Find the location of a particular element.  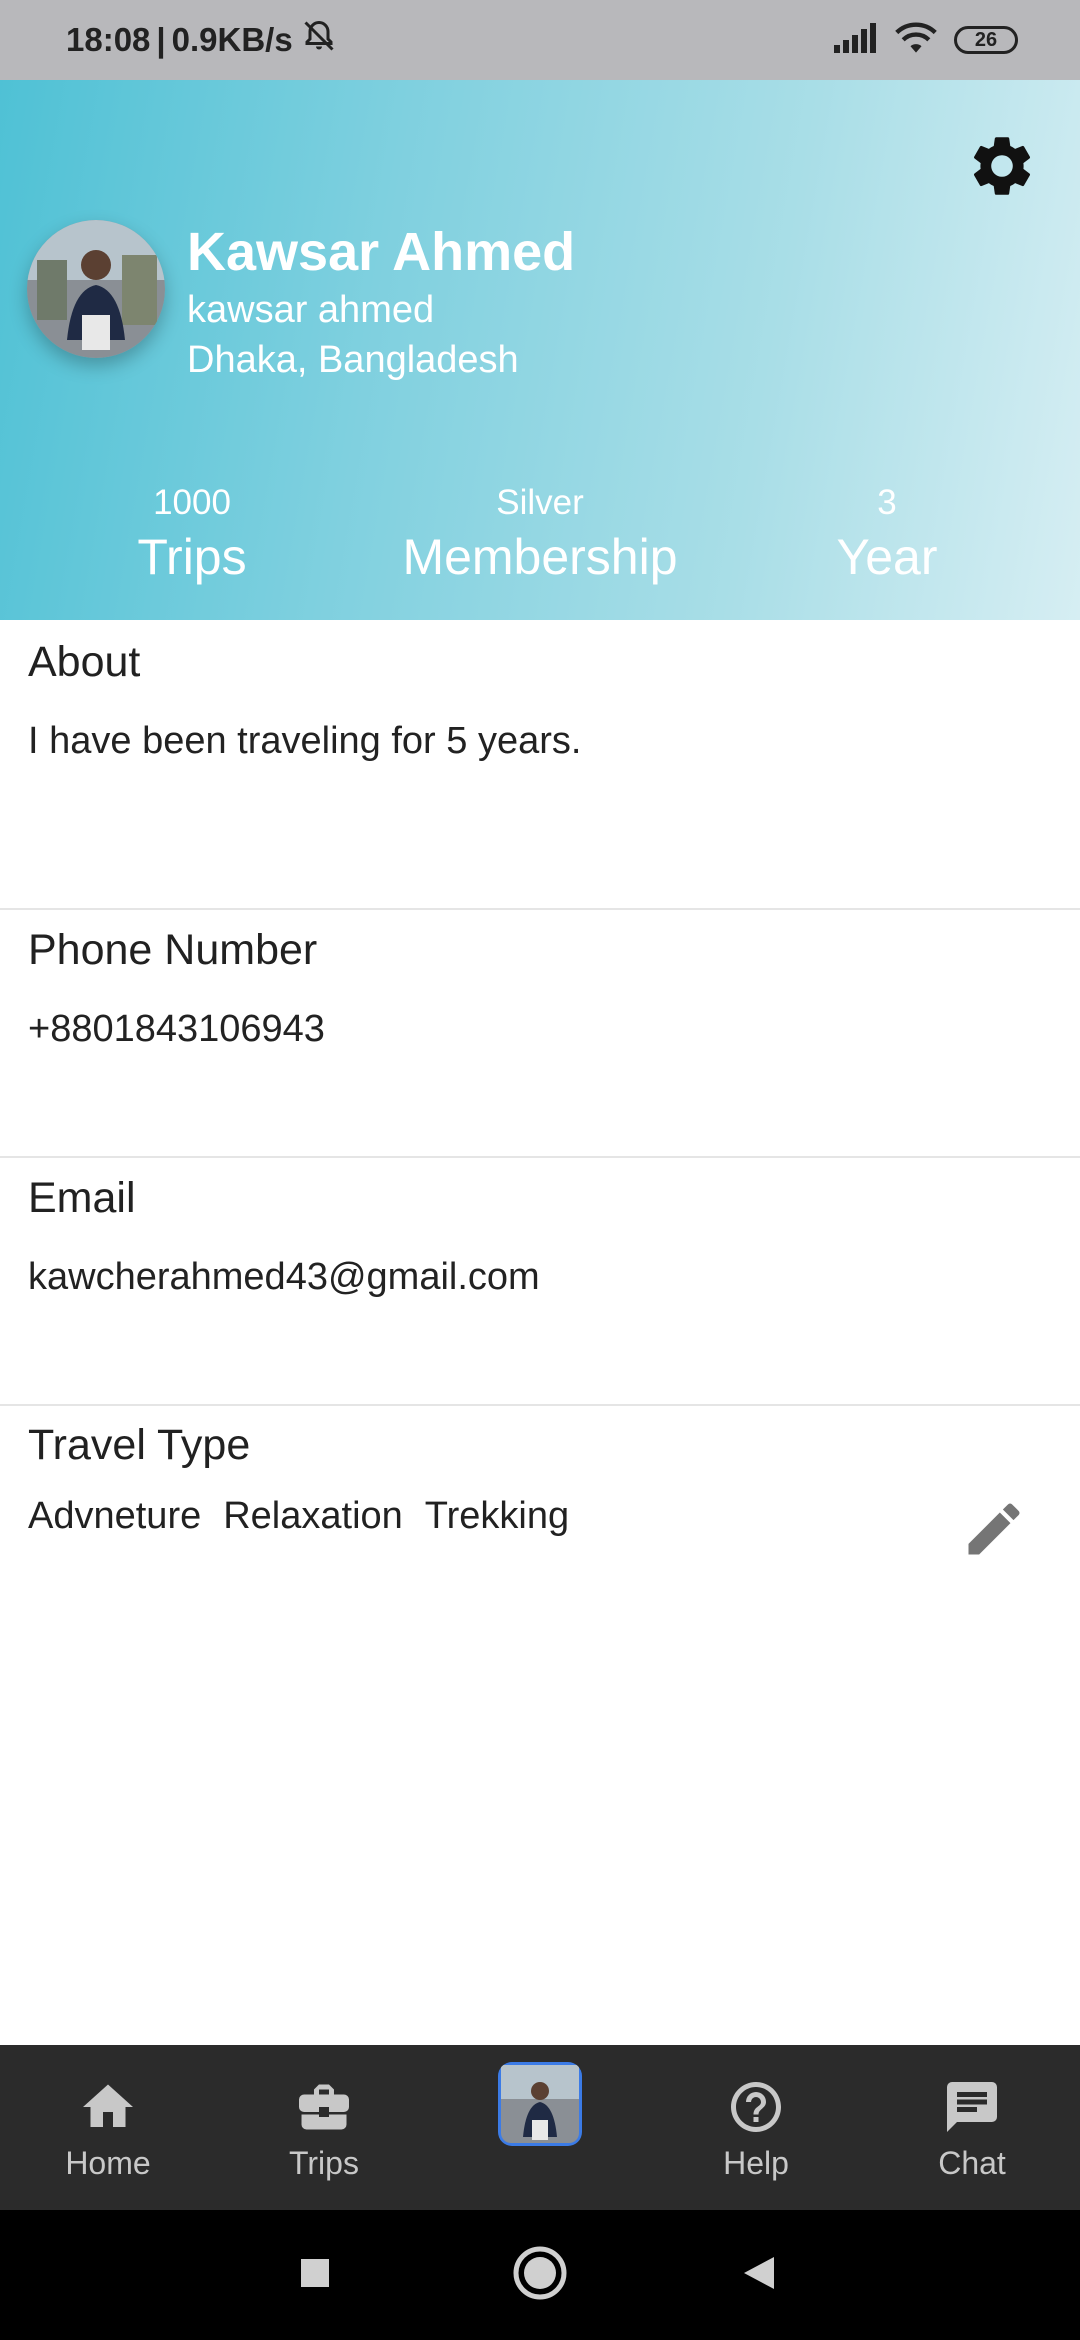

back-triangle-icon is located at coordinates (760, 2275).